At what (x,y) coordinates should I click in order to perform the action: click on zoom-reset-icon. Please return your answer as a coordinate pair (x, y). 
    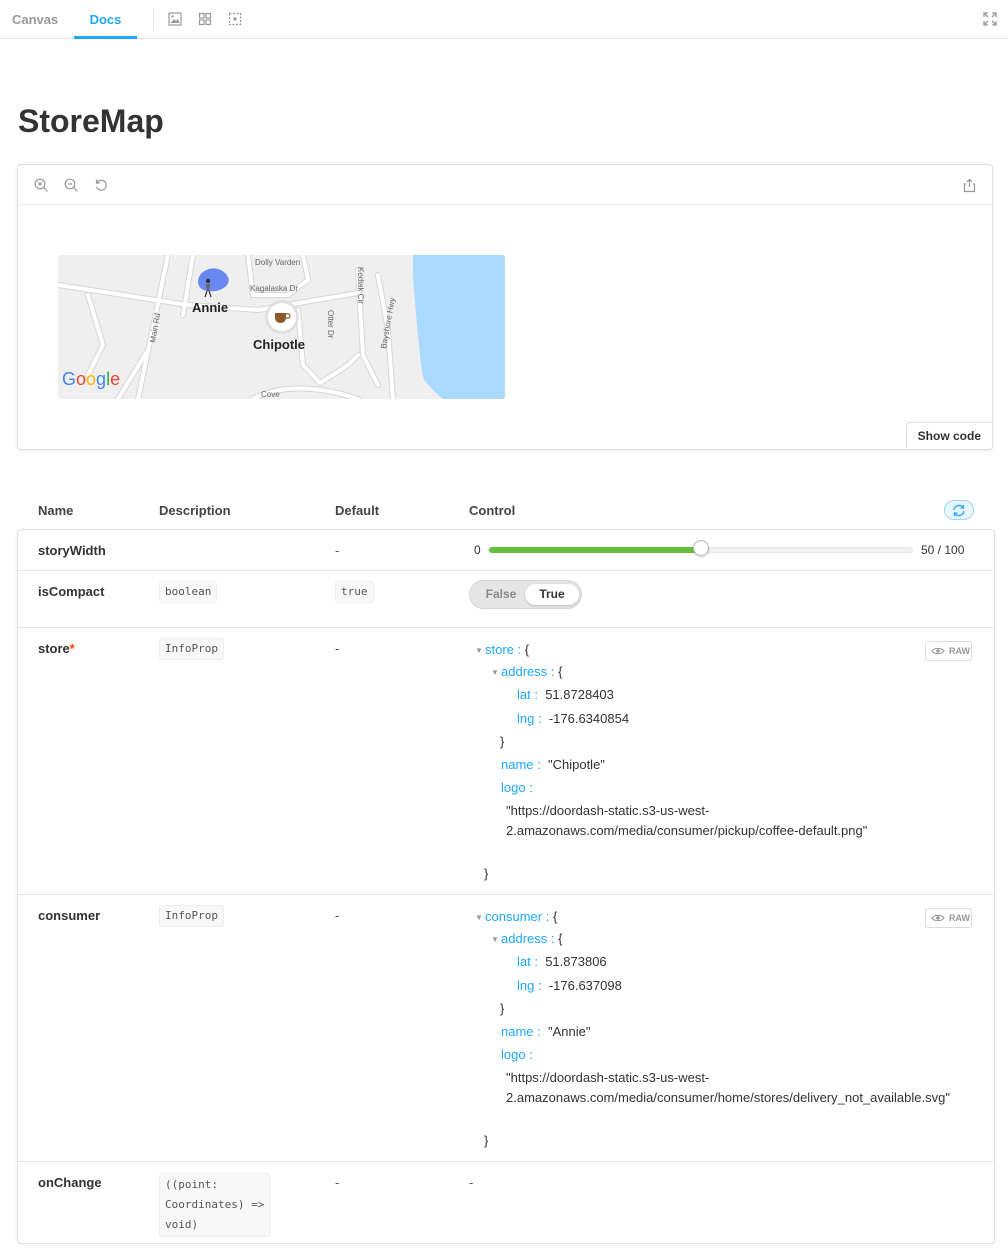
    Looking at the image, I should click on (101, 185).